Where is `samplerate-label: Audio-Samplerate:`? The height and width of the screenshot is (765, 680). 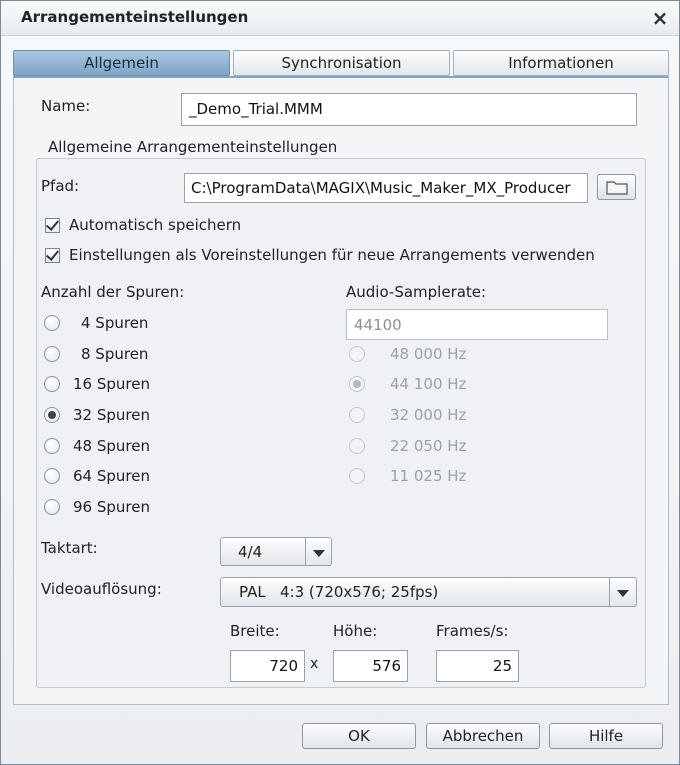 samplerate-label: Audio-Samplerate: is located at coordinates (416, 292).